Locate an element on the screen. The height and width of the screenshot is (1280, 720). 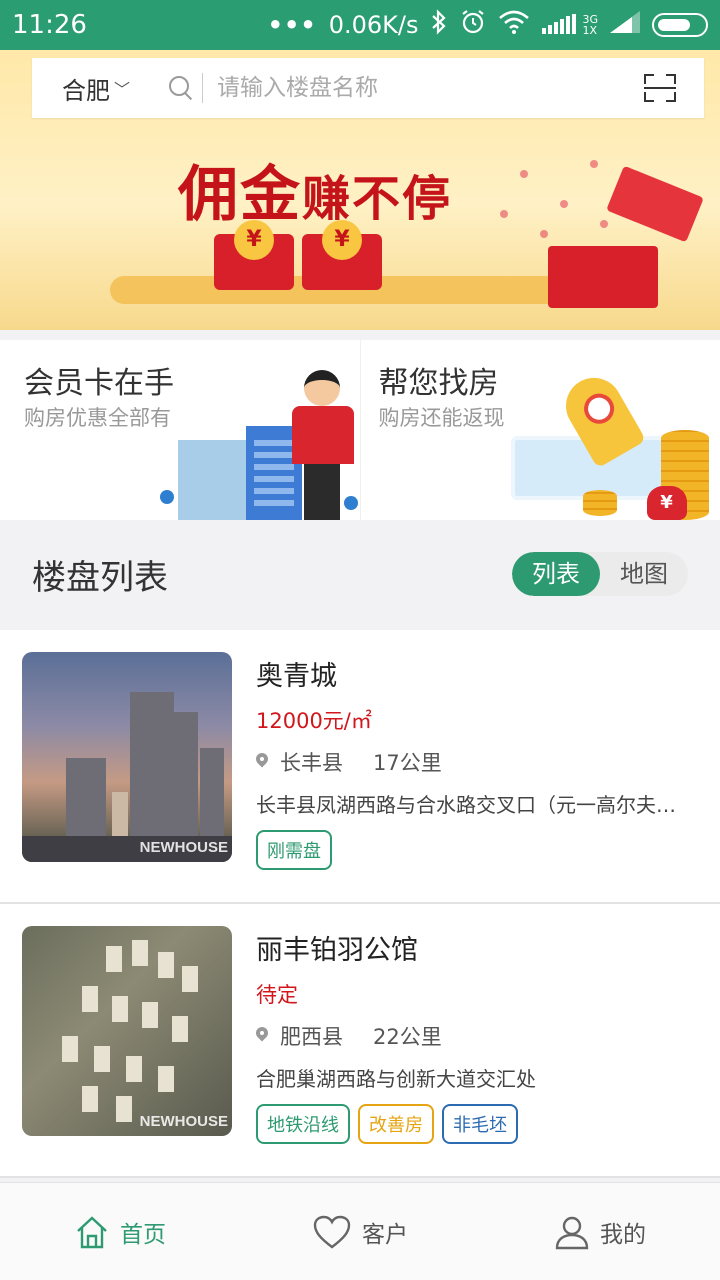
listing-tags: 地铁沿线 改善房 非毛坯 is located at coordinates (477, 1124).